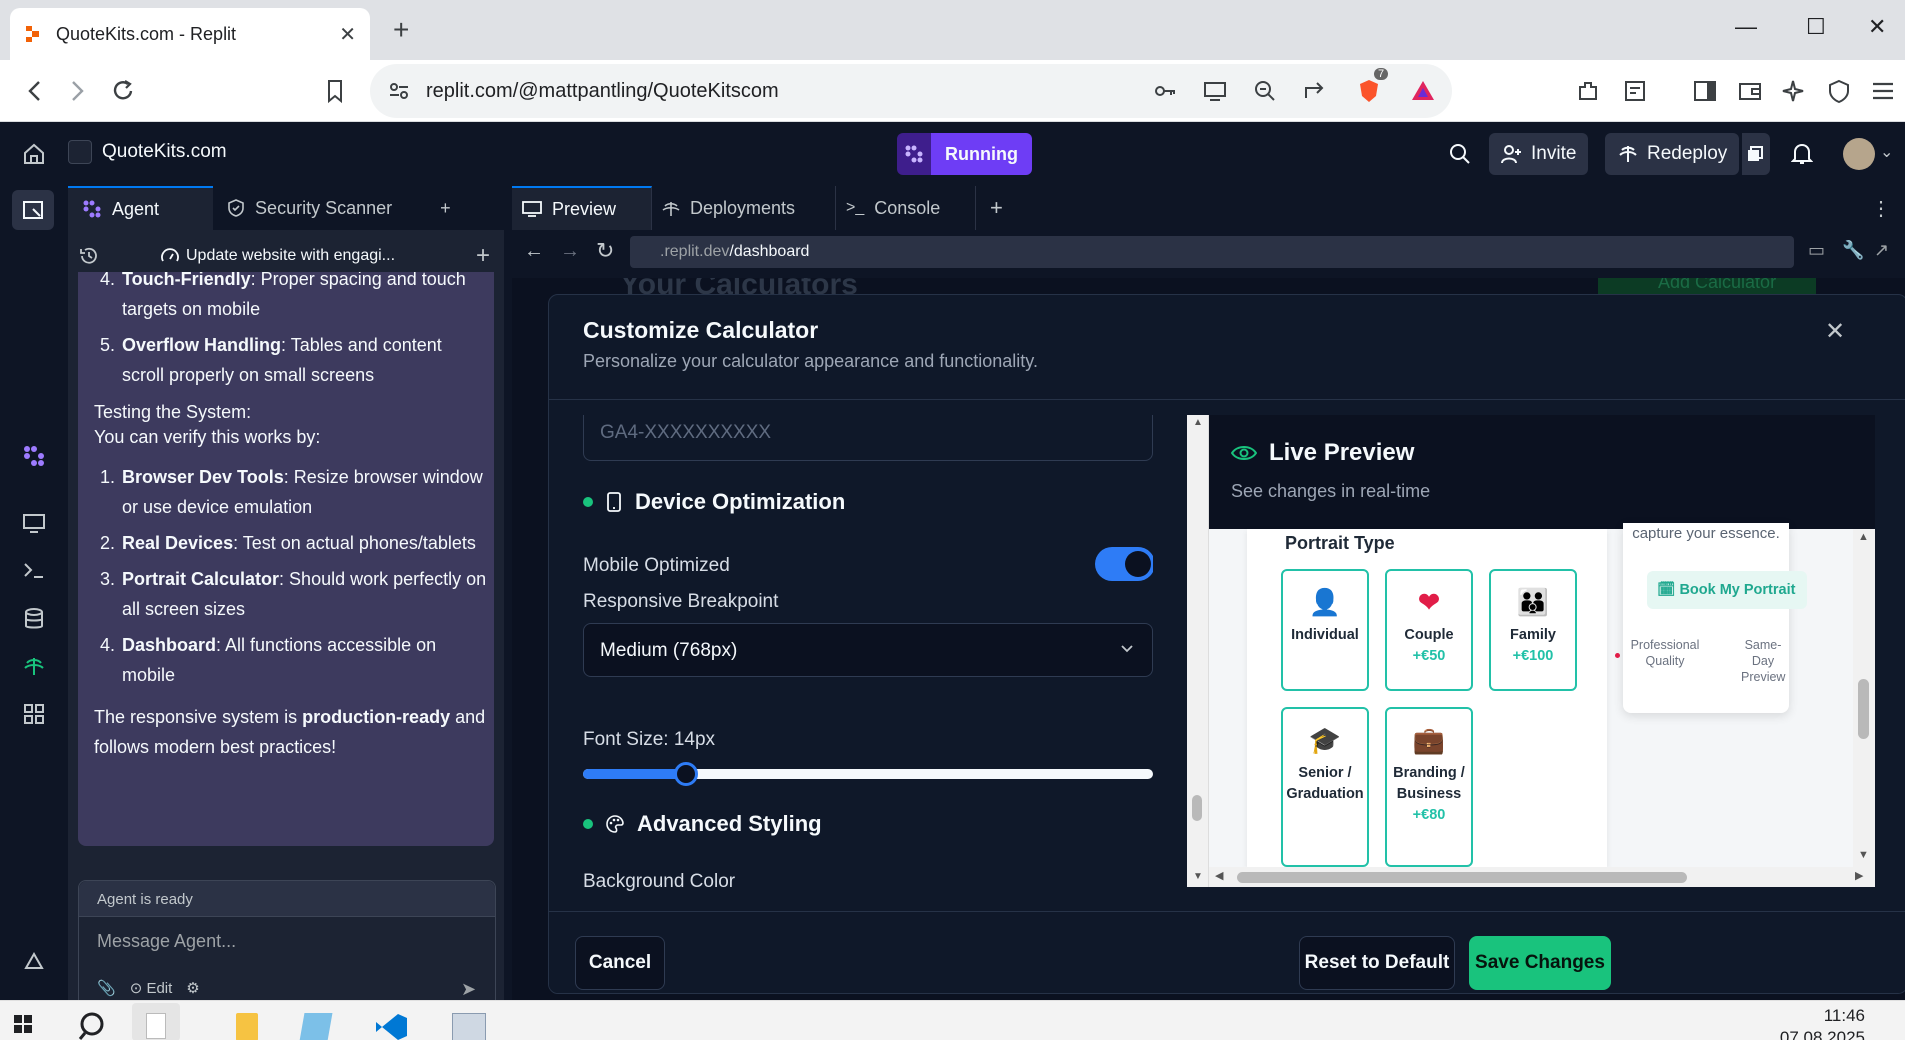 This screenshot has height=1040, width=1905. I want to click on attach-icon: 📎, so click(106, 988).